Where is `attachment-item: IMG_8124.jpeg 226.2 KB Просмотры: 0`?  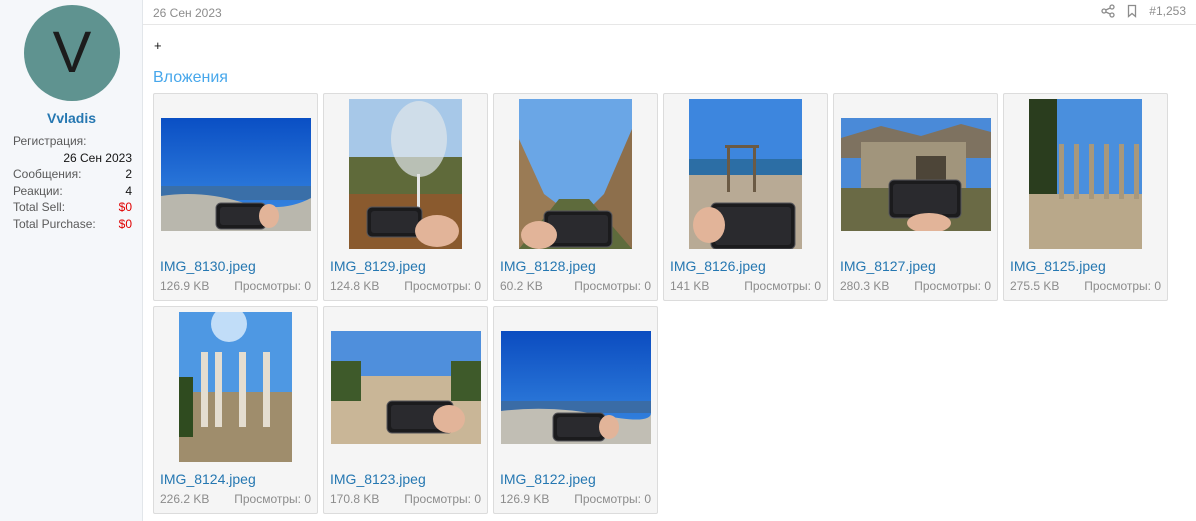 attachment-item: IMG_8124.jpeg 226.2 KB Просмотры: 0 is located at coordinates (235, 410).